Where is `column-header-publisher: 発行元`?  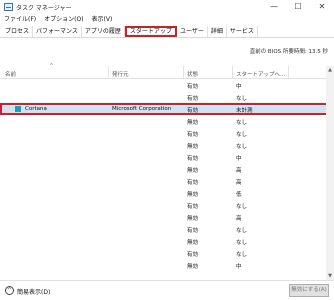 column-header-publisher: 発行元 is located at coordinates (120, 74).